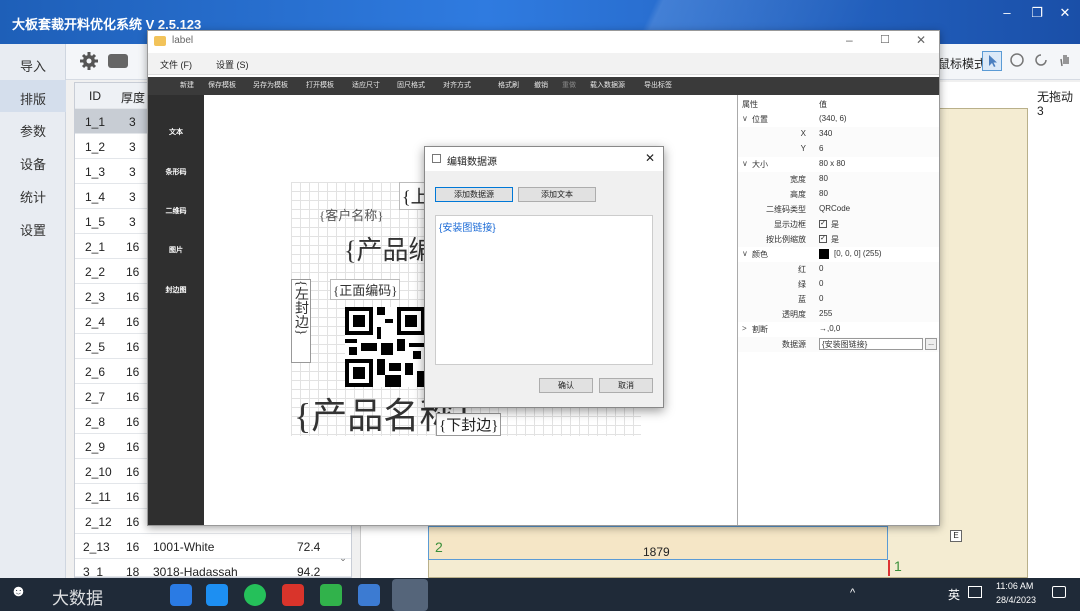  What do you see at coordinates (557, 194) in the screenshot?
I see `add-text-button: 添加文本` at bounding box center [557, 194].